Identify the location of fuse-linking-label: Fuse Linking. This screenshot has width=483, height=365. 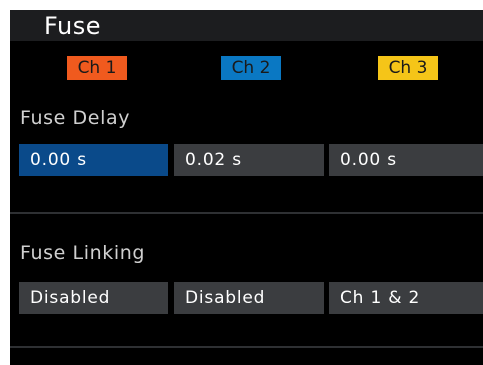
(83, 253).